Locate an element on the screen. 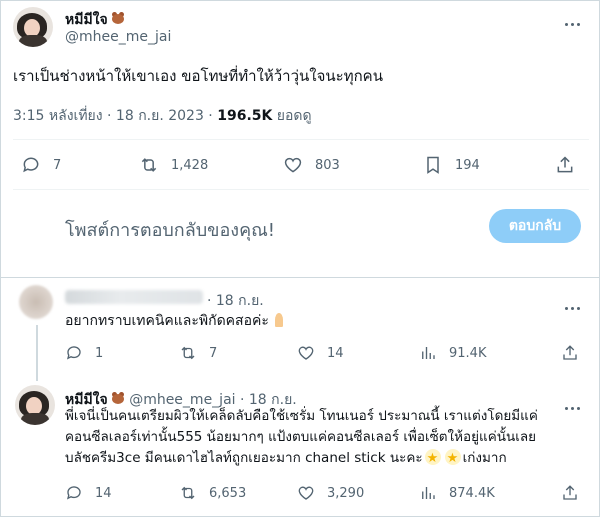 Image resolution: width=600 pixels, height=517 pixels. reply-button: 1 is located at coordinates (84, 353).